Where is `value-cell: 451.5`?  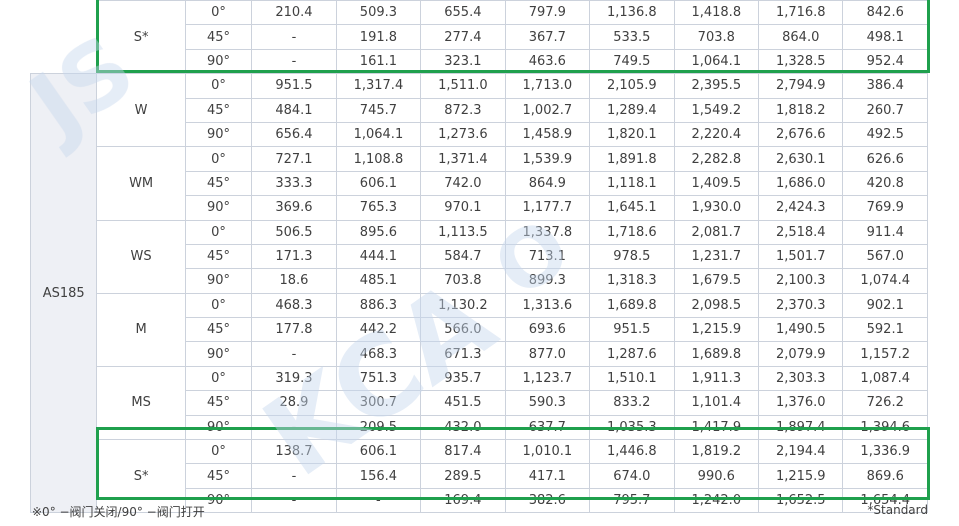
value-cell: 451.5 is located at coordinates (463, 403).